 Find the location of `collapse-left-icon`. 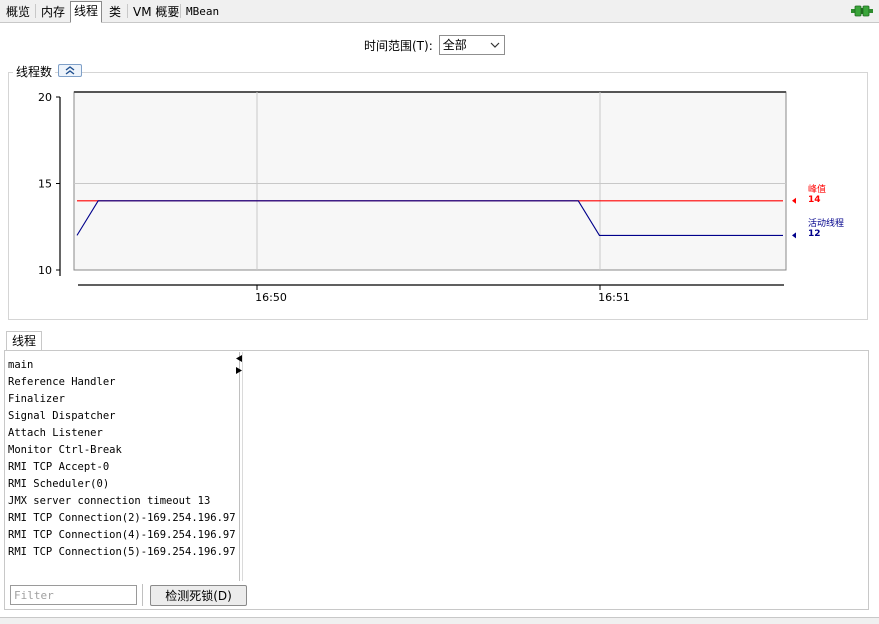

collapse-left-icon is located at coordinates (239, 358).